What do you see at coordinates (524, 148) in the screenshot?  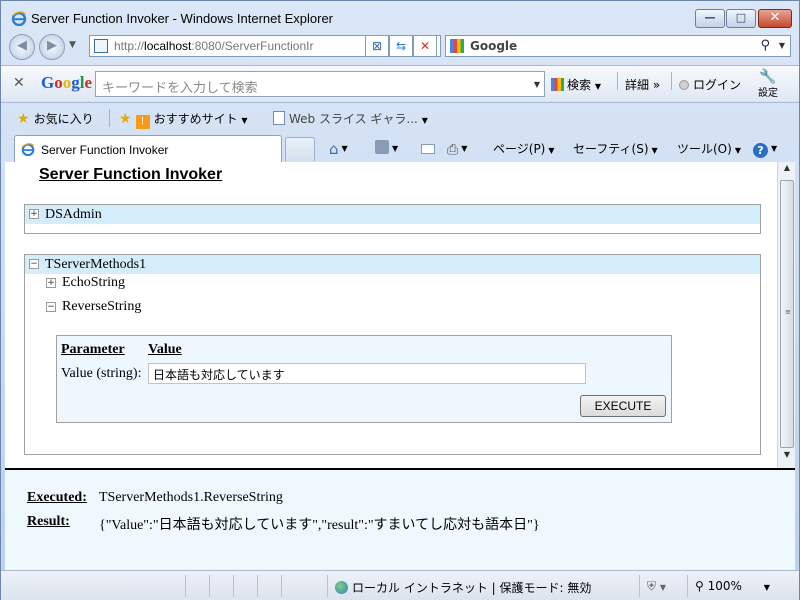 I see `page-menu: ページ(P) ▼` at bounding box center [524, 148].